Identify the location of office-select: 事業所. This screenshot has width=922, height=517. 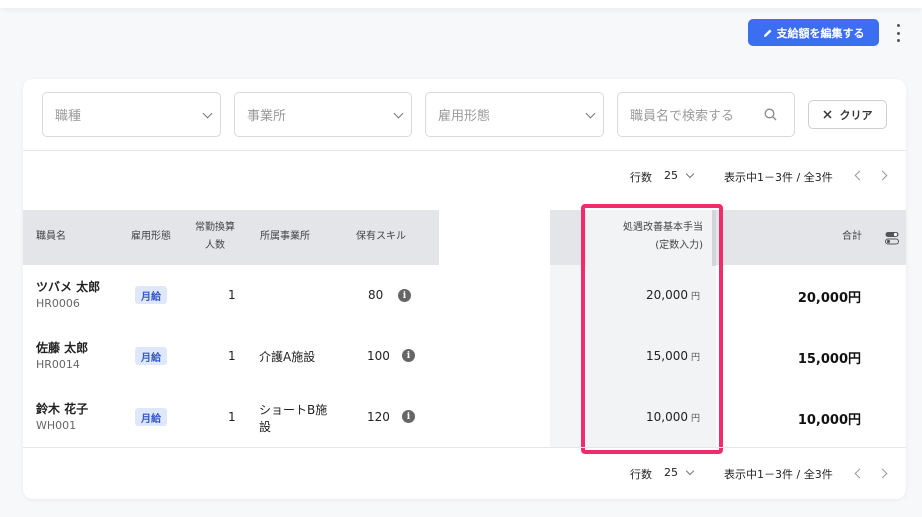
(323, 114).